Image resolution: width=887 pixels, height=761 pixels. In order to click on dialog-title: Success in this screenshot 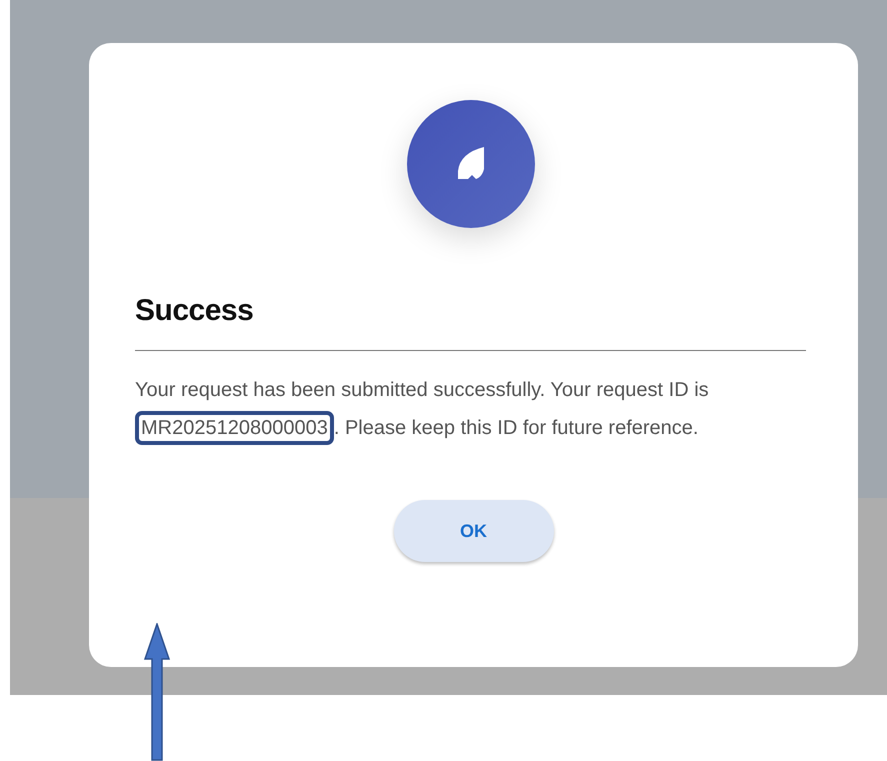, I will do `click(194, 311)`.